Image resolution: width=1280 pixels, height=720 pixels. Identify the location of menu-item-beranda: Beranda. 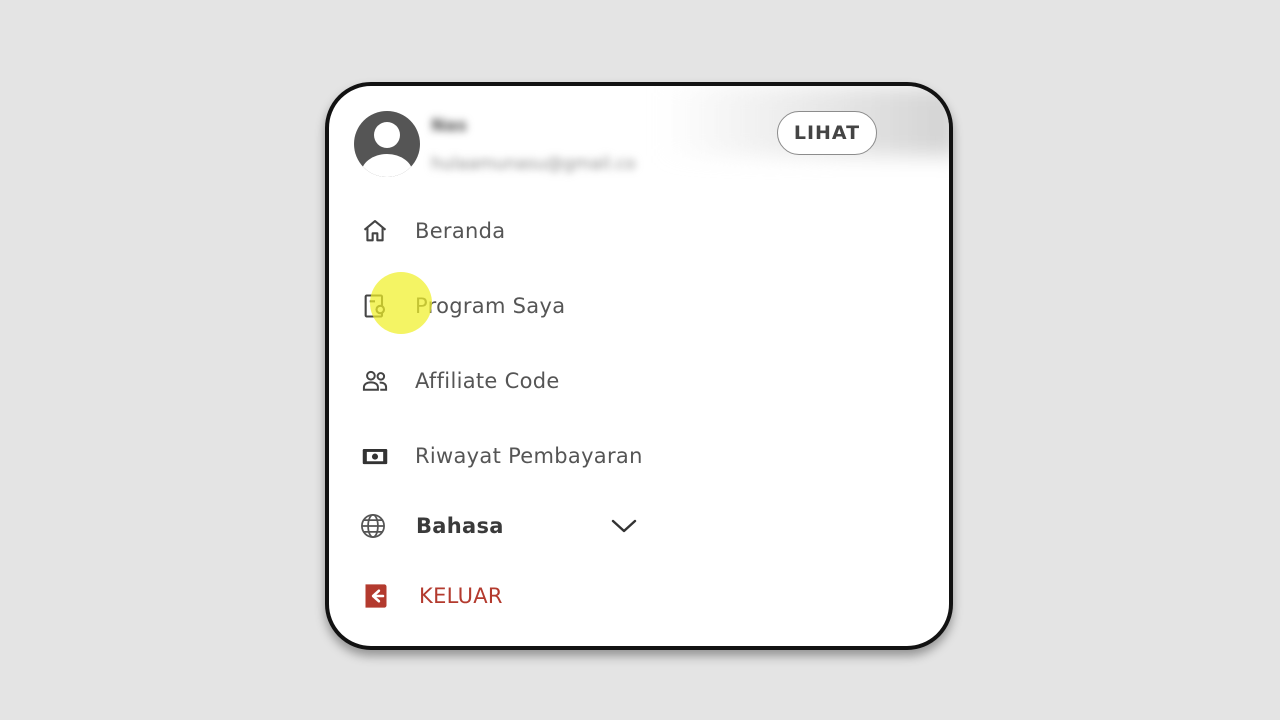
(432, 231).